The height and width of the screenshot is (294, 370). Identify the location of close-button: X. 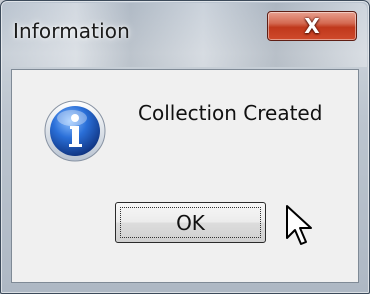
(312, 26).